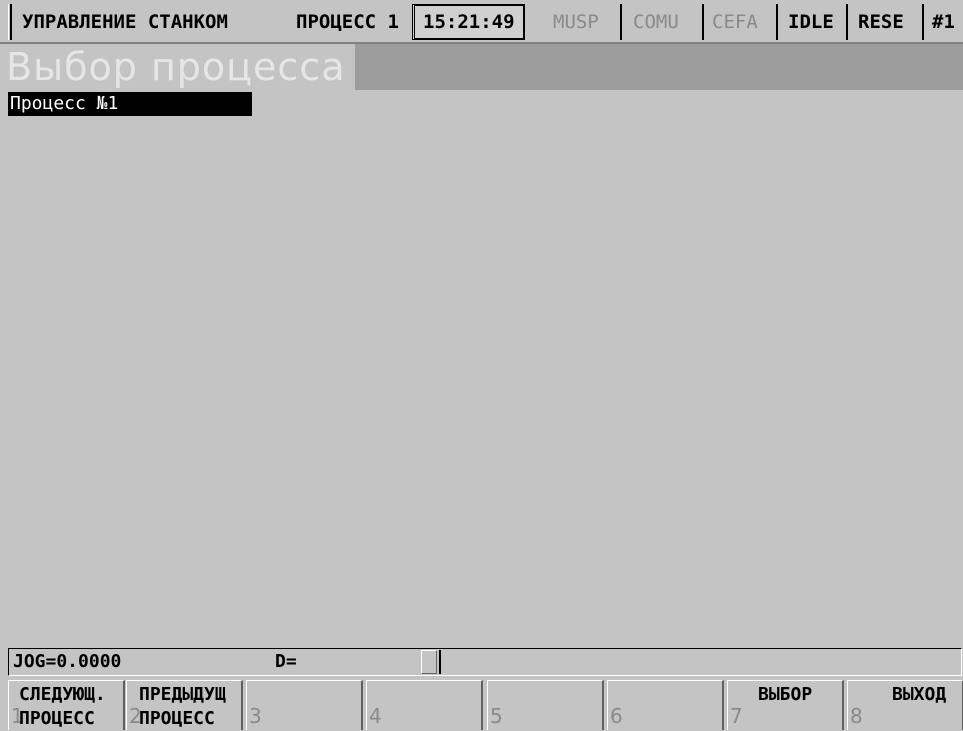  I want to click on indicator-comu: COMU, so click(656, 22).